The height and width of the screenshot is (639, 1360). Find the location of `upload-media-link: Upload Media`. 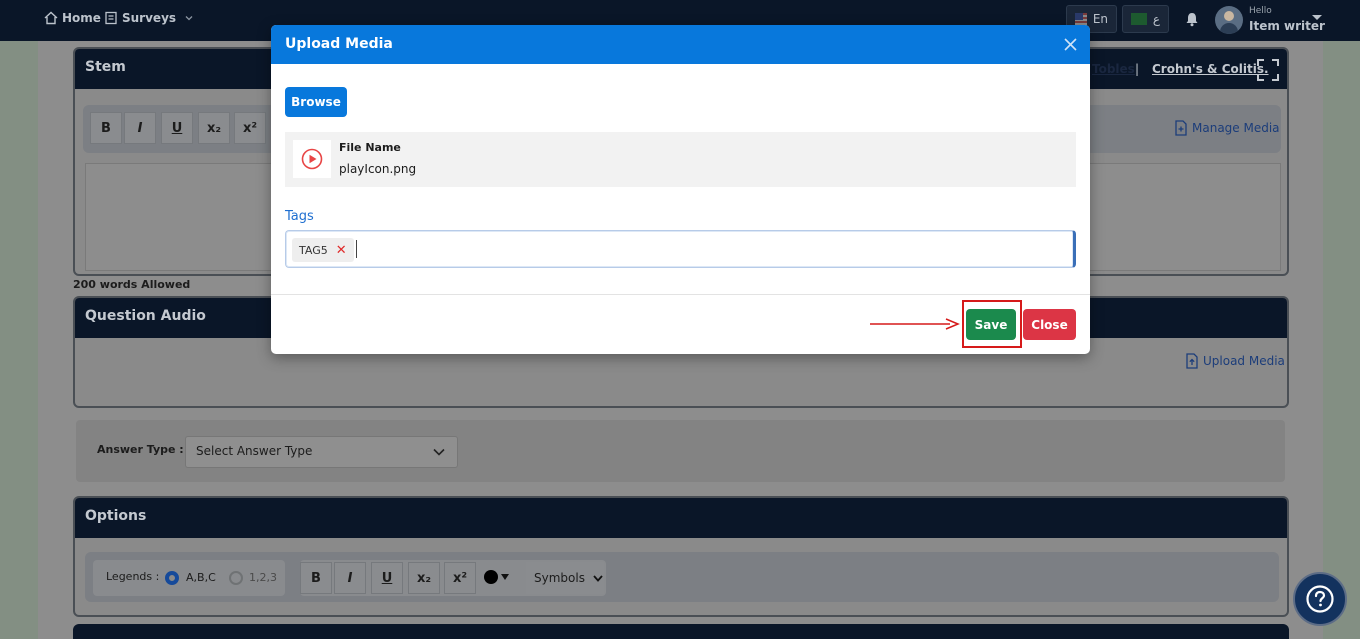

upload-media-link: Upload Media is located at coordinates (1235, 361).